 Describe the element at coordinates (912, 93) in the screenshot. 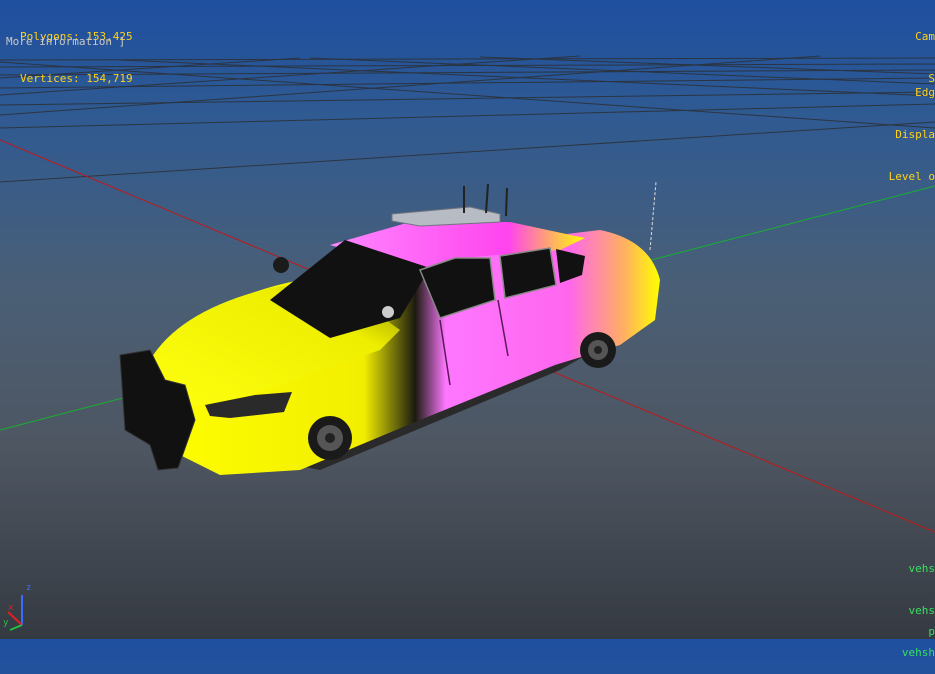

I see `edges-option: Edg` at that location.